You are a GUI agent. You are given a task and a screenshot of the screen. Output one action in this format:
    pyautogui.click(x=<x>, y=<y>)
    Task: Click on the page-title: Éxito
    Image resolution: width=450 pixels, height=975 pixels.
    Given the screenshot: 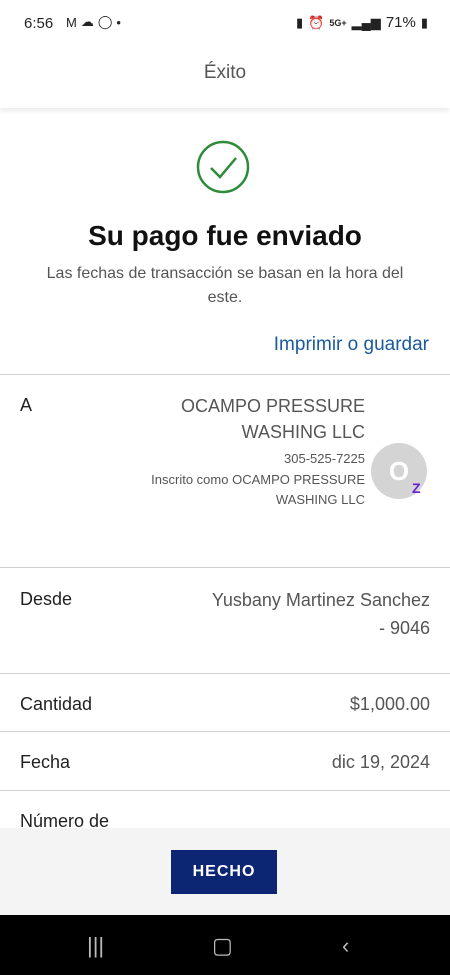 What is the action you would take?
    pyautogui.click(x=225, y=72)
    